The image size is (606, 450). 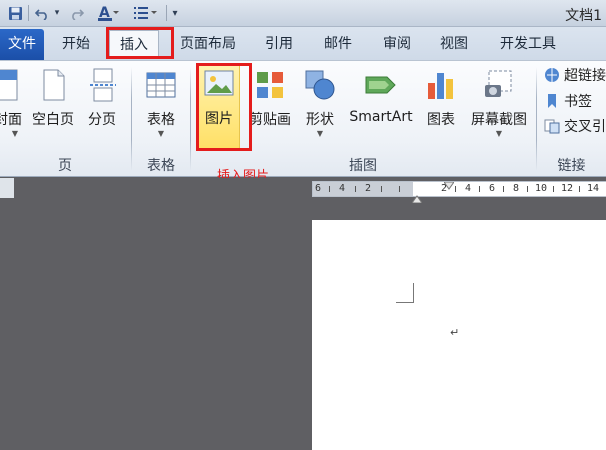 What do you see at coordinates (12, 105) in the screenshot?
I see `cover-page-button: 封面 ▼` at bounding box center [12, 105].